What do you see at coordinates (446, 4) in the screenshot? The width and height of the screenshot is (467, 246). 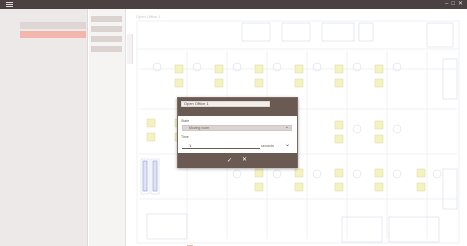 I see `minimize-icon: –` at bounding box center [446, 4].